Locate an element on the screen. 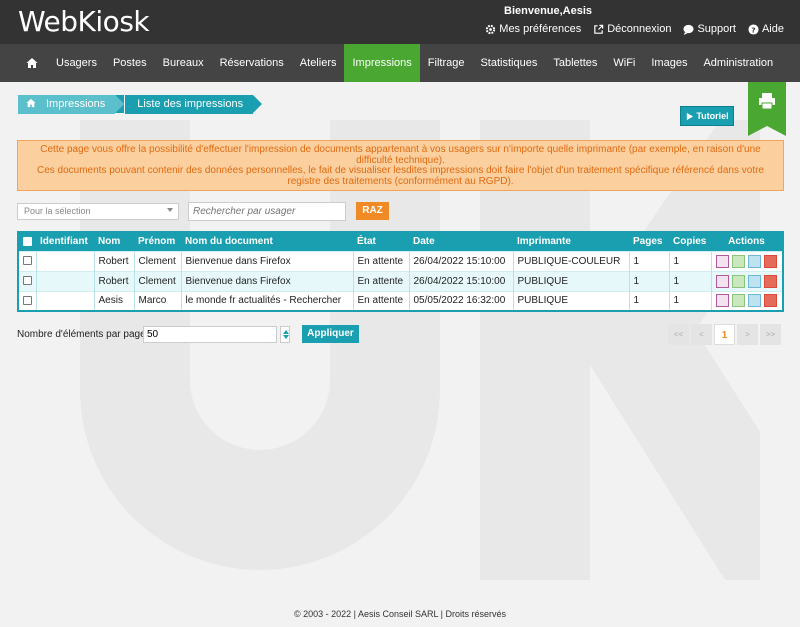 This screenshot has width=800, height=627. per-page-input is located at coordinates (210, 334).